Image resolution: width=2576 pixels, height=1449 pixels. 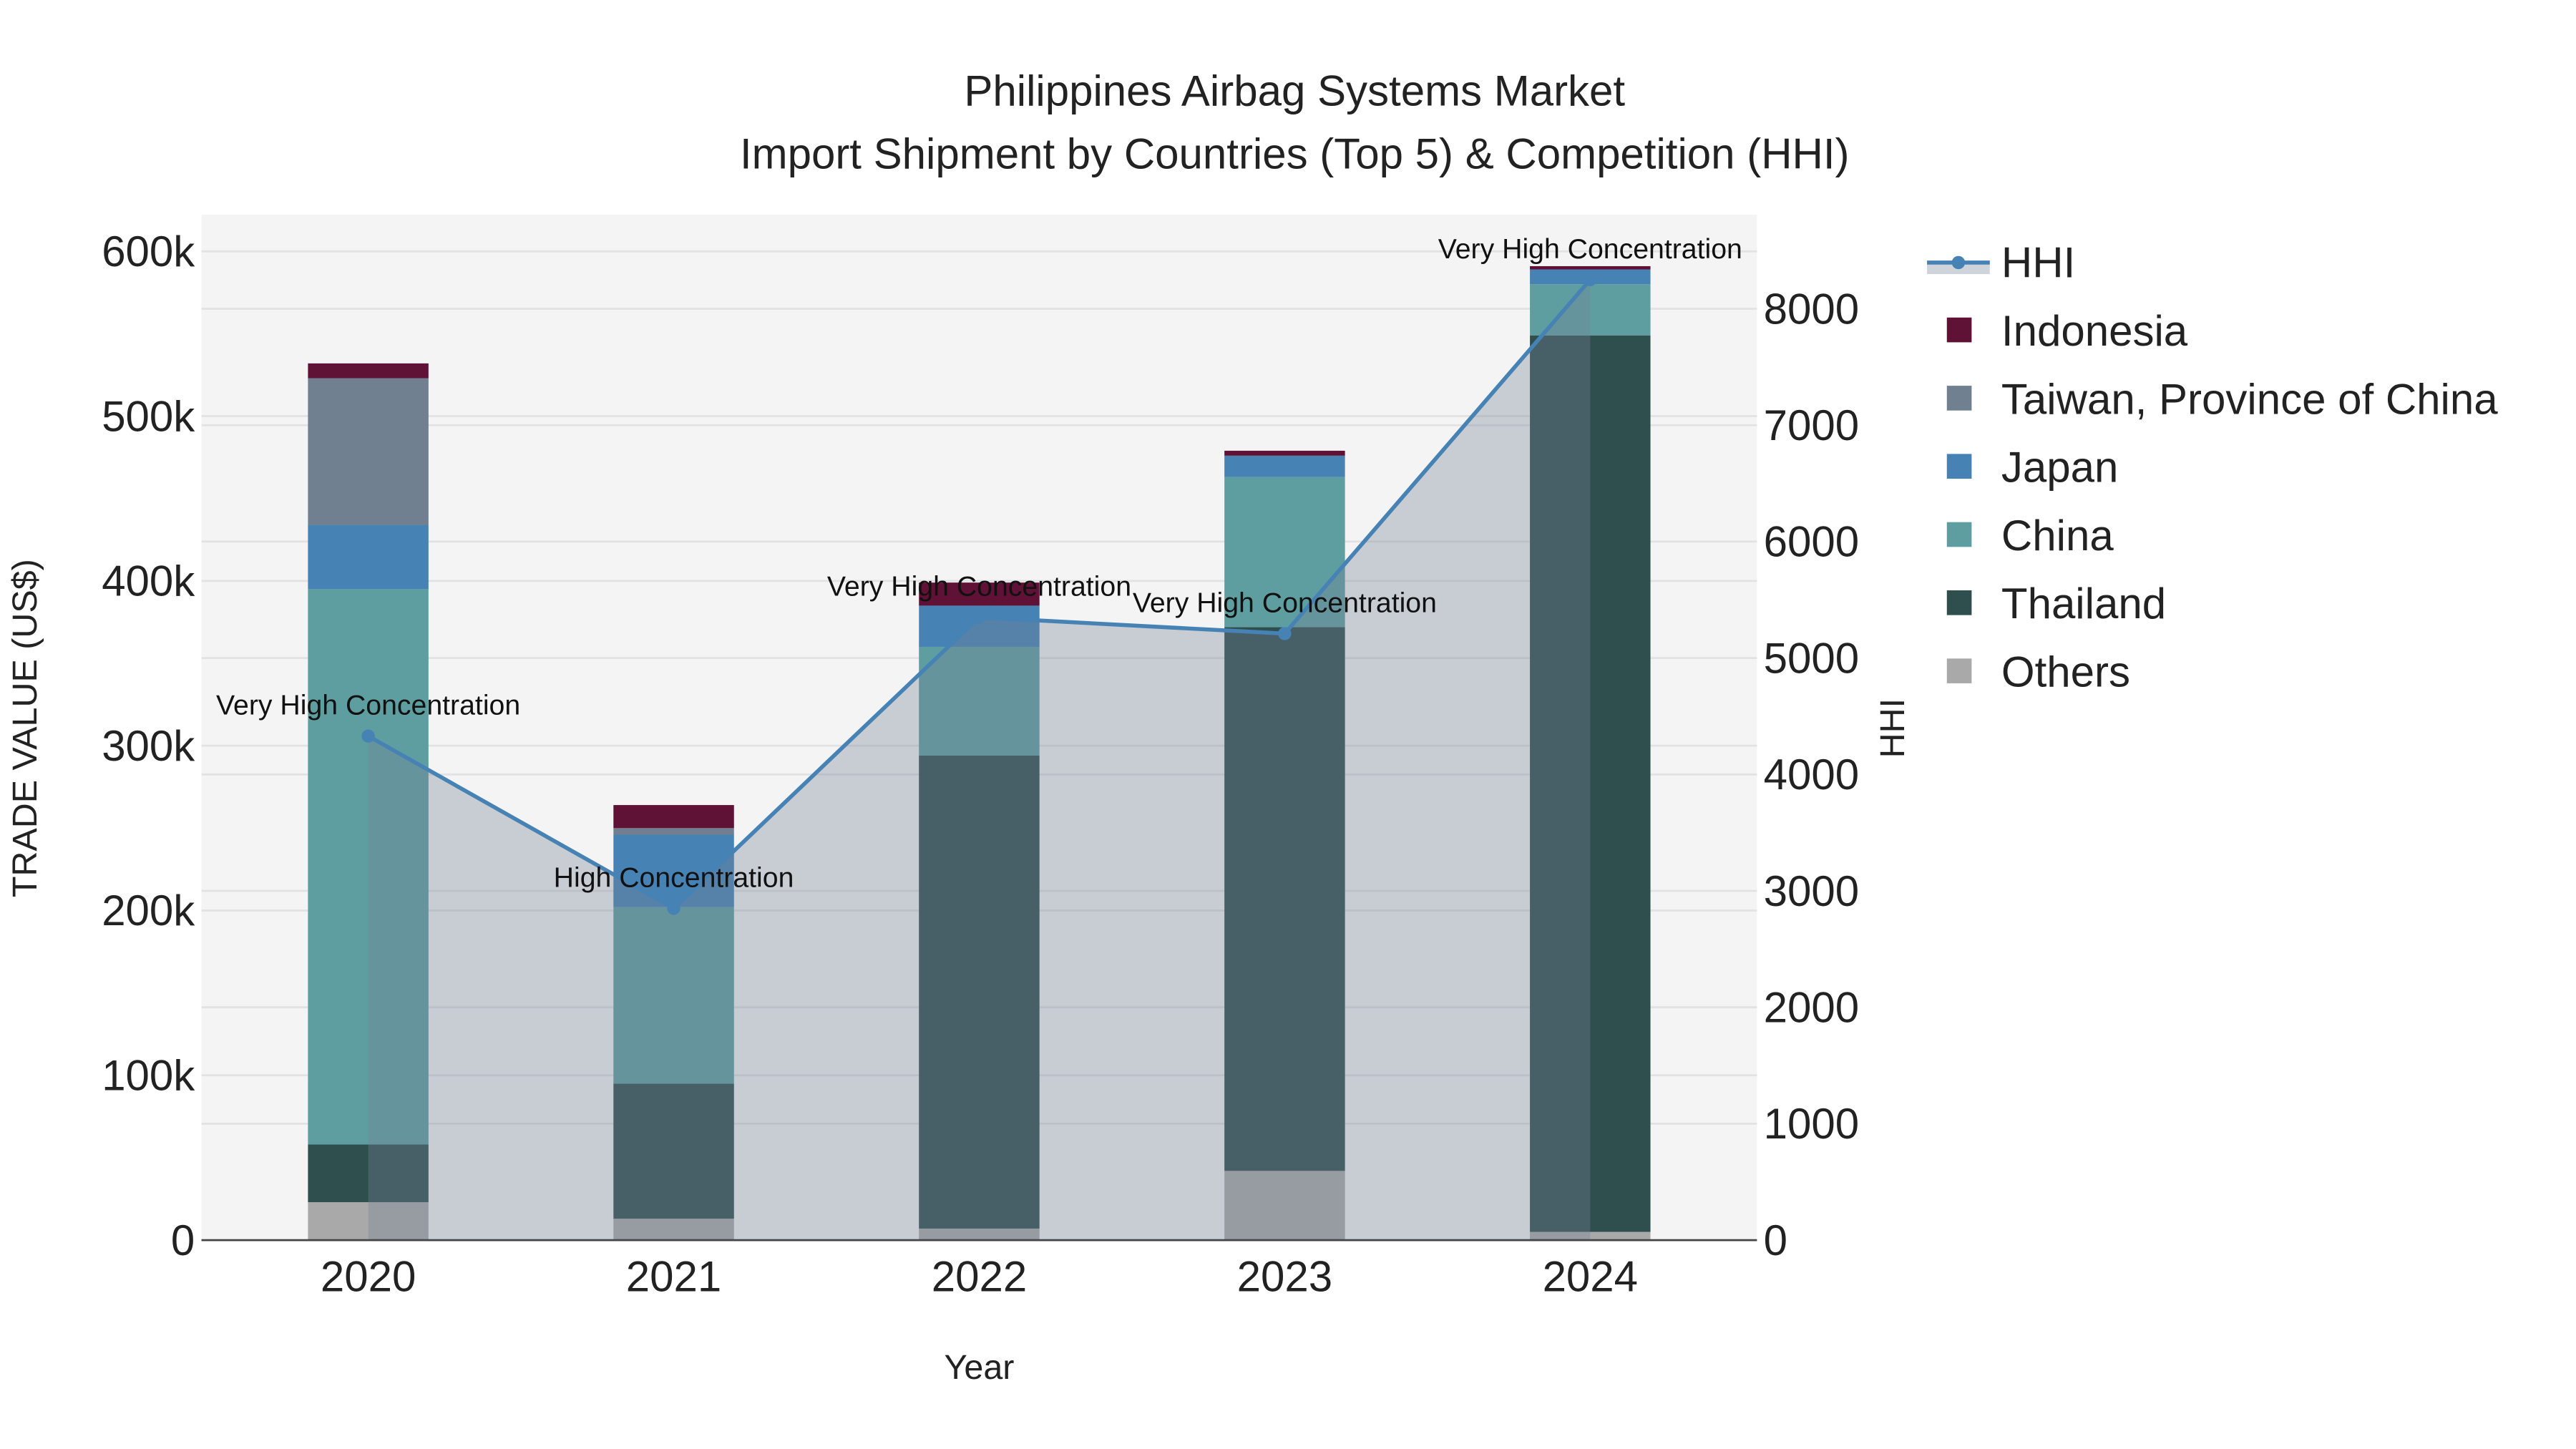 What do you see at coordinates (368, 451) in the screenshot?
I see `bar-taiwan-province-of-china-2020` at bounding box center [368, 451].